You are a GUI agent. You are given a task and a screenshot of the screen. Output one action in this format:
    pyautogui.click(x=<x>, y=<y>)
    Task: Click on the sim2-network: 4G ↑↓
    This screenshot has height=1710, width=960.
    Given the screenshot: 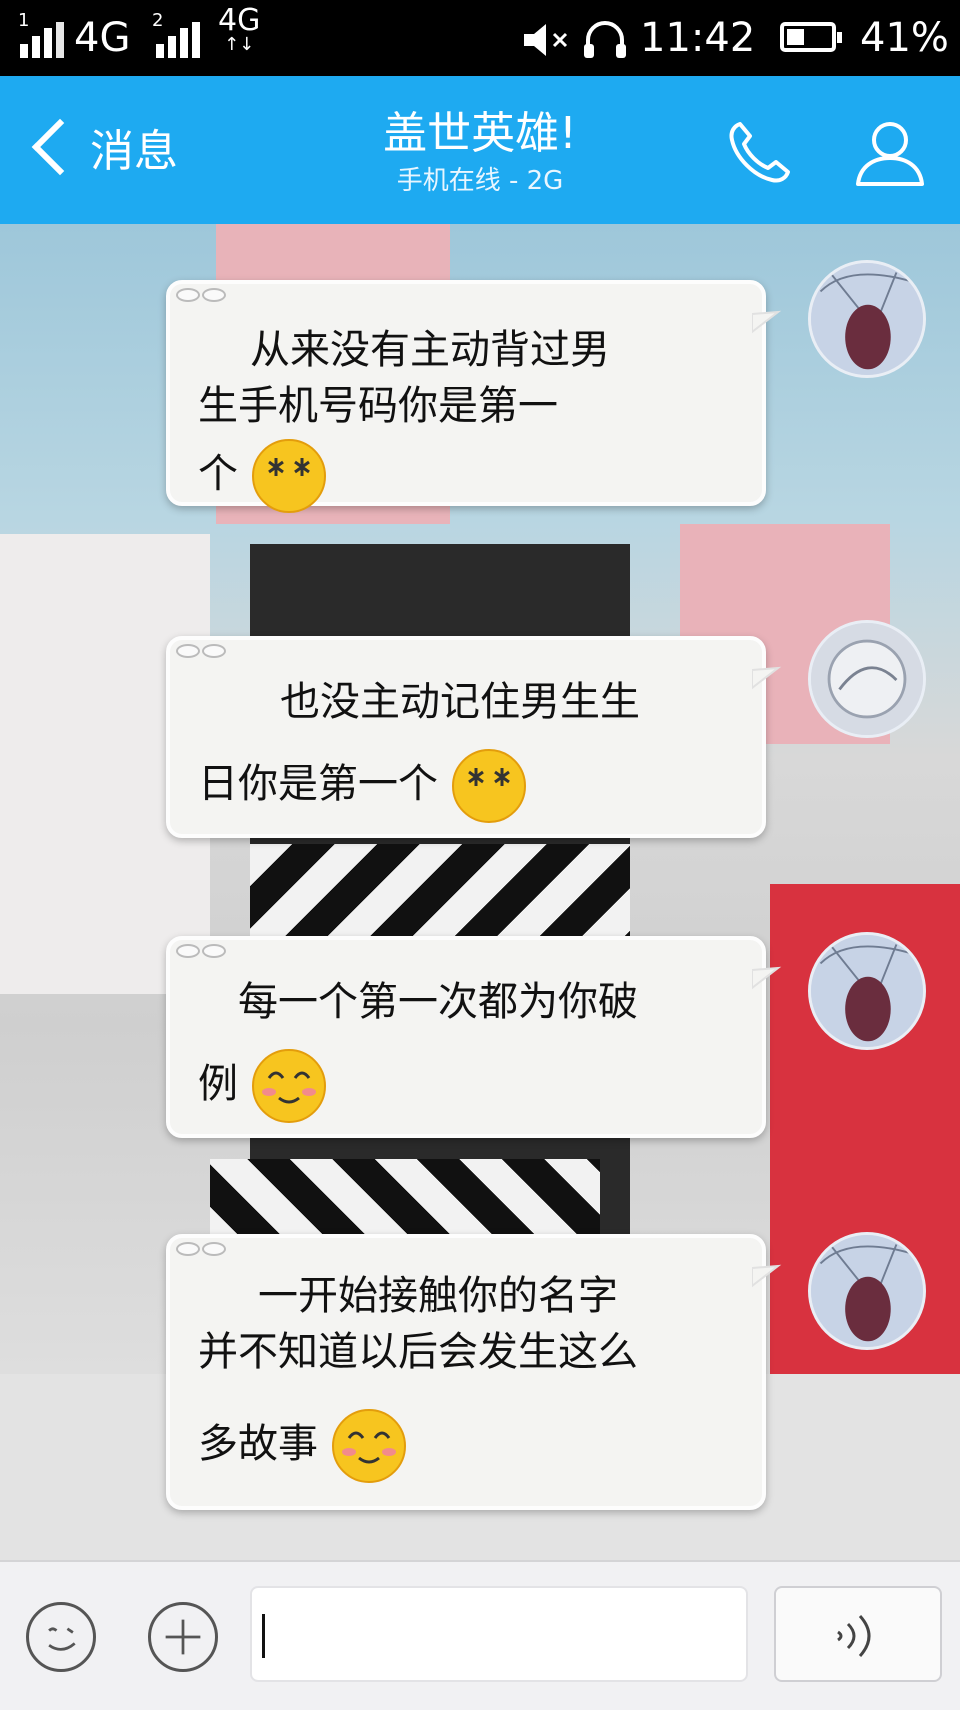 What is the action you would take?
    pyautogui.click(x=239, y=30)
    